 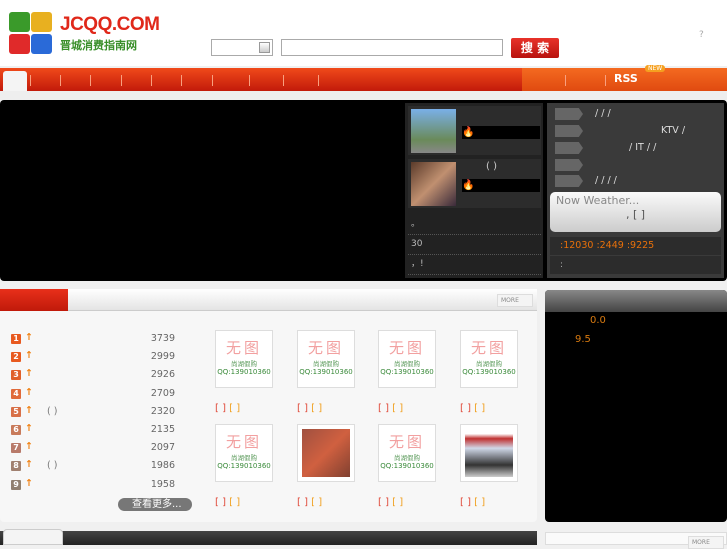 I want to click on tag-links: / / / /, so click(x=606, y=180).